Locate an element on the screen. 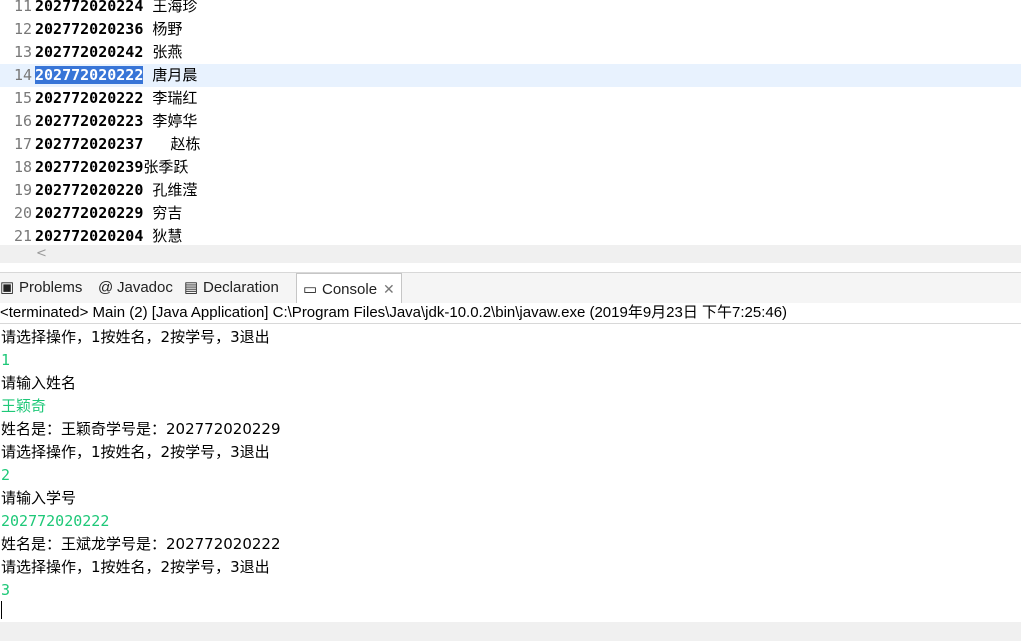 Image resolution: width=1021 pixels, height=641 pixels. student-name: 李婷华 is located at coordinates (170, 121).